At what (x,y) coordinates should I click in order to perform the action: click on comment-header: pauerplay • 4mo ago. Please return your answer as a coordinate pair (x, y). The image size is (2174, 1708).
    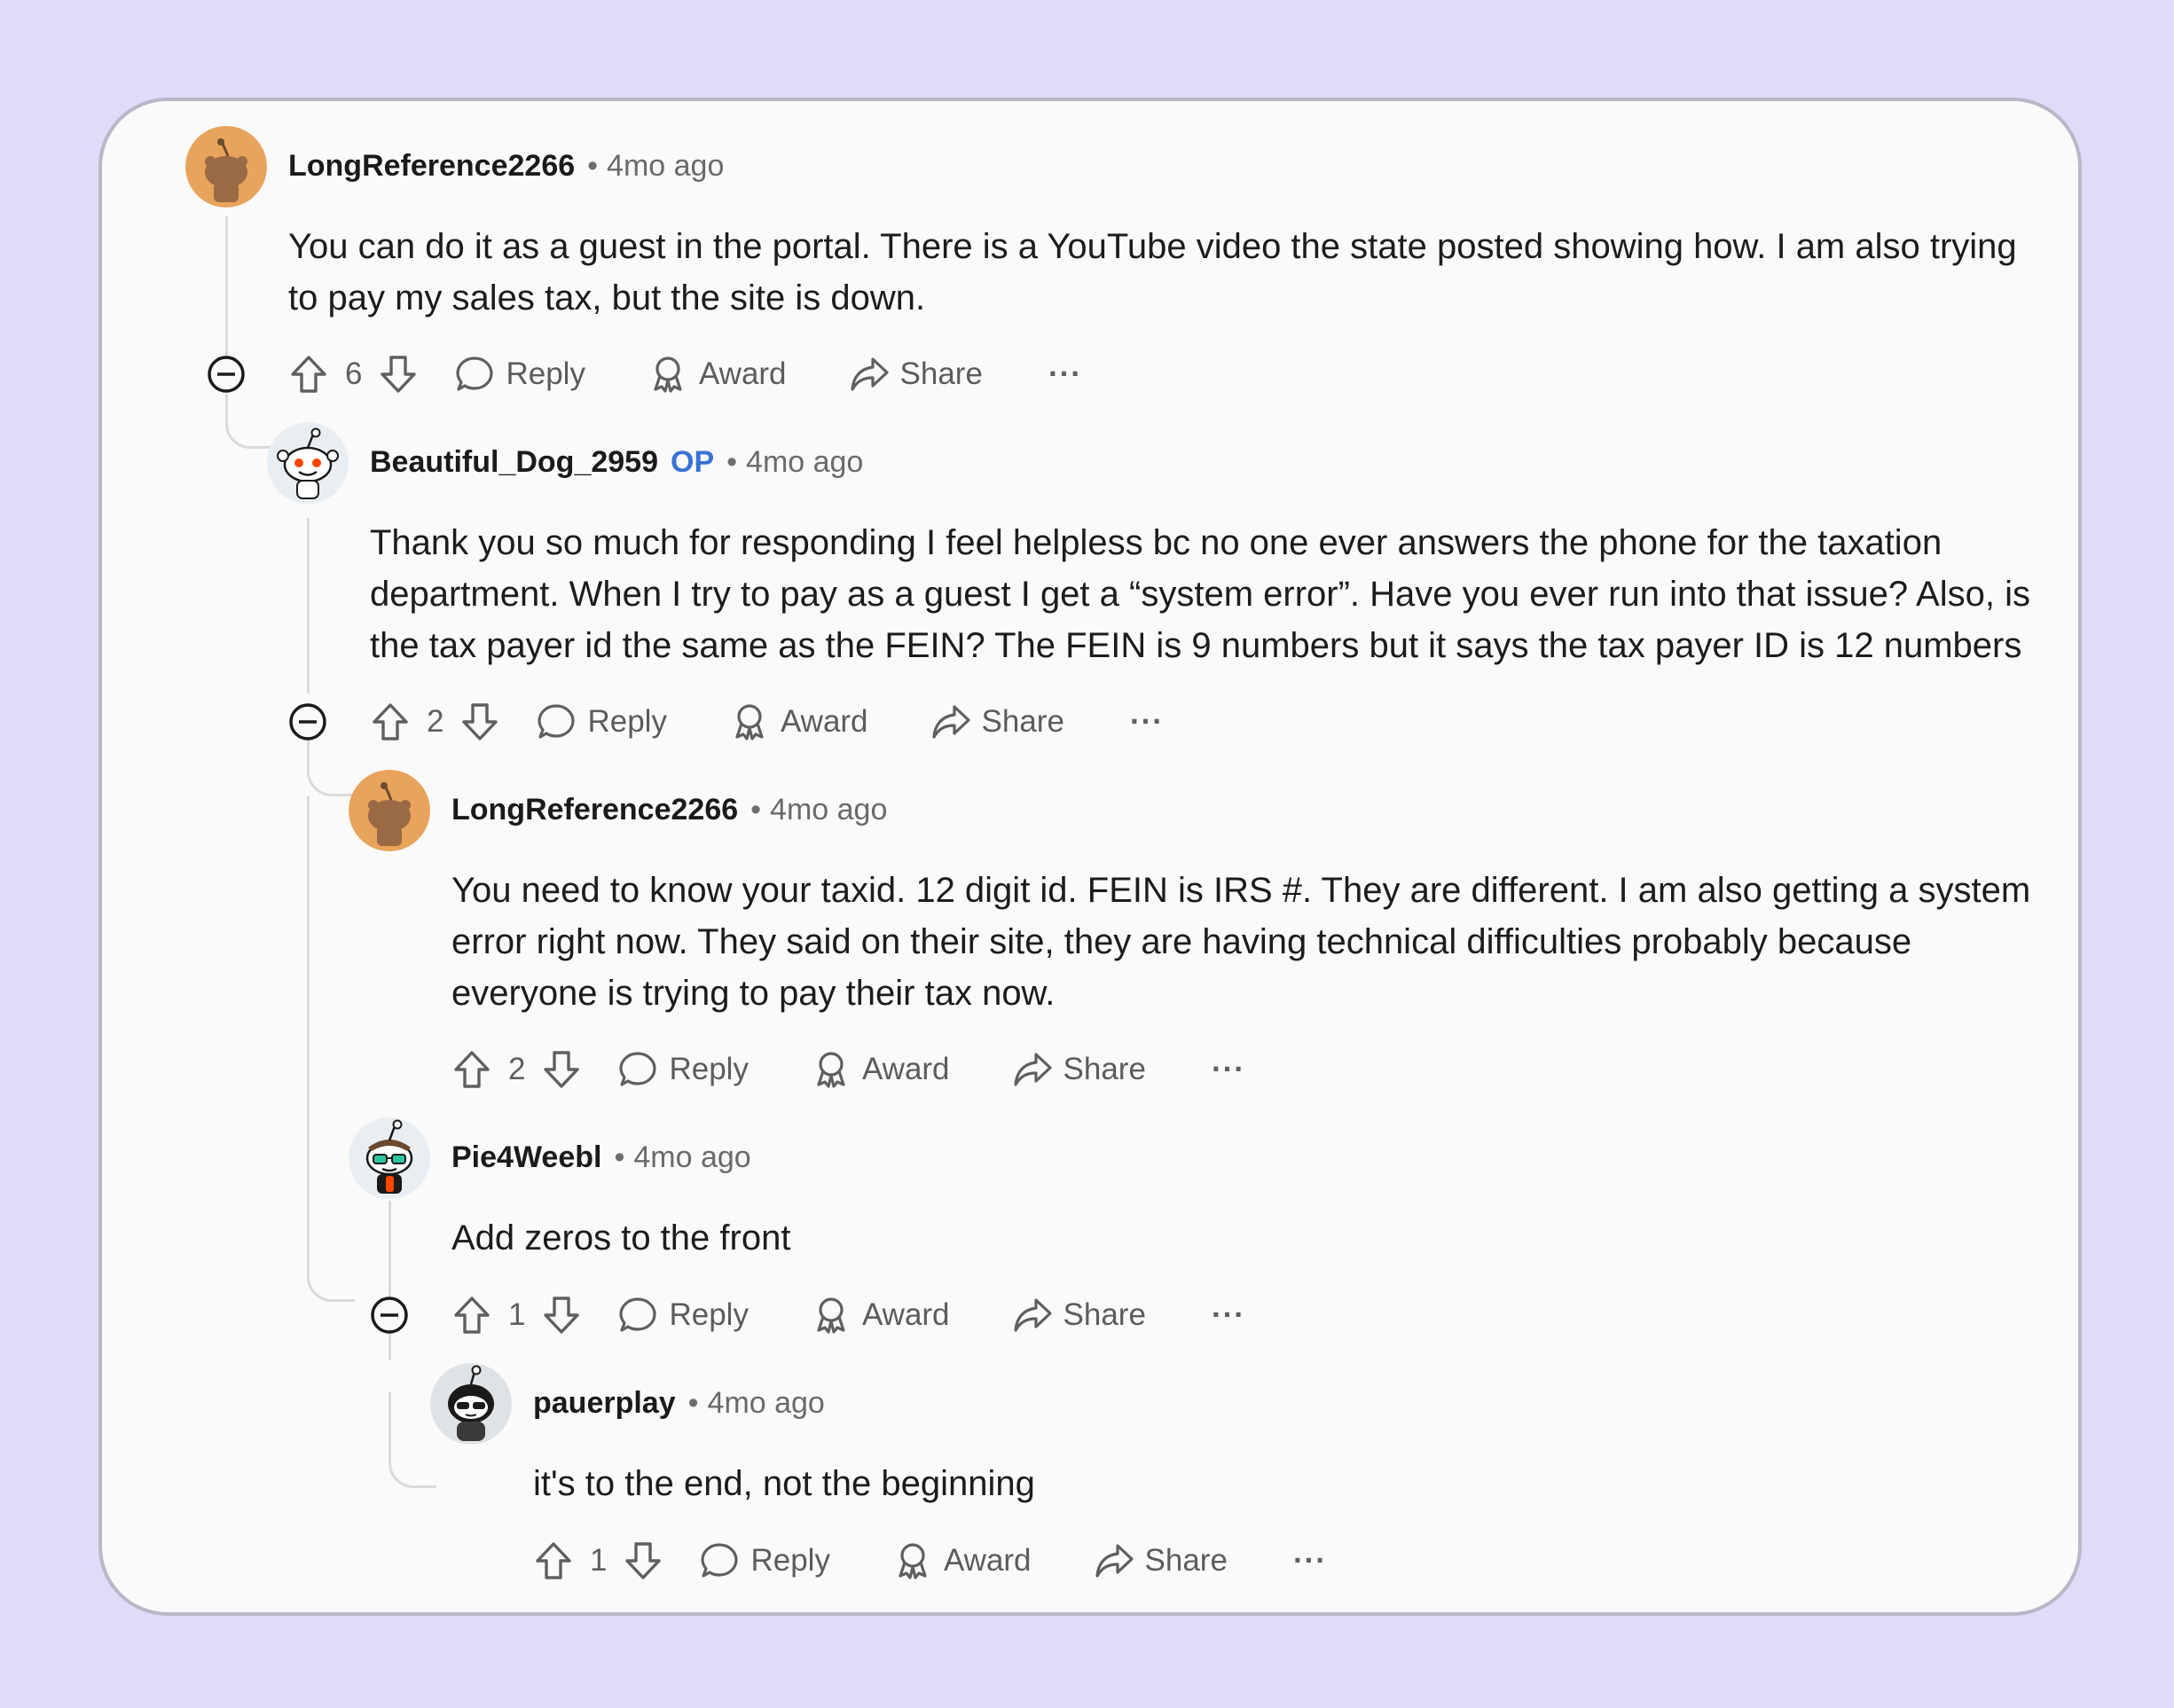
    Looking at the image, I should click on (679, 1403).